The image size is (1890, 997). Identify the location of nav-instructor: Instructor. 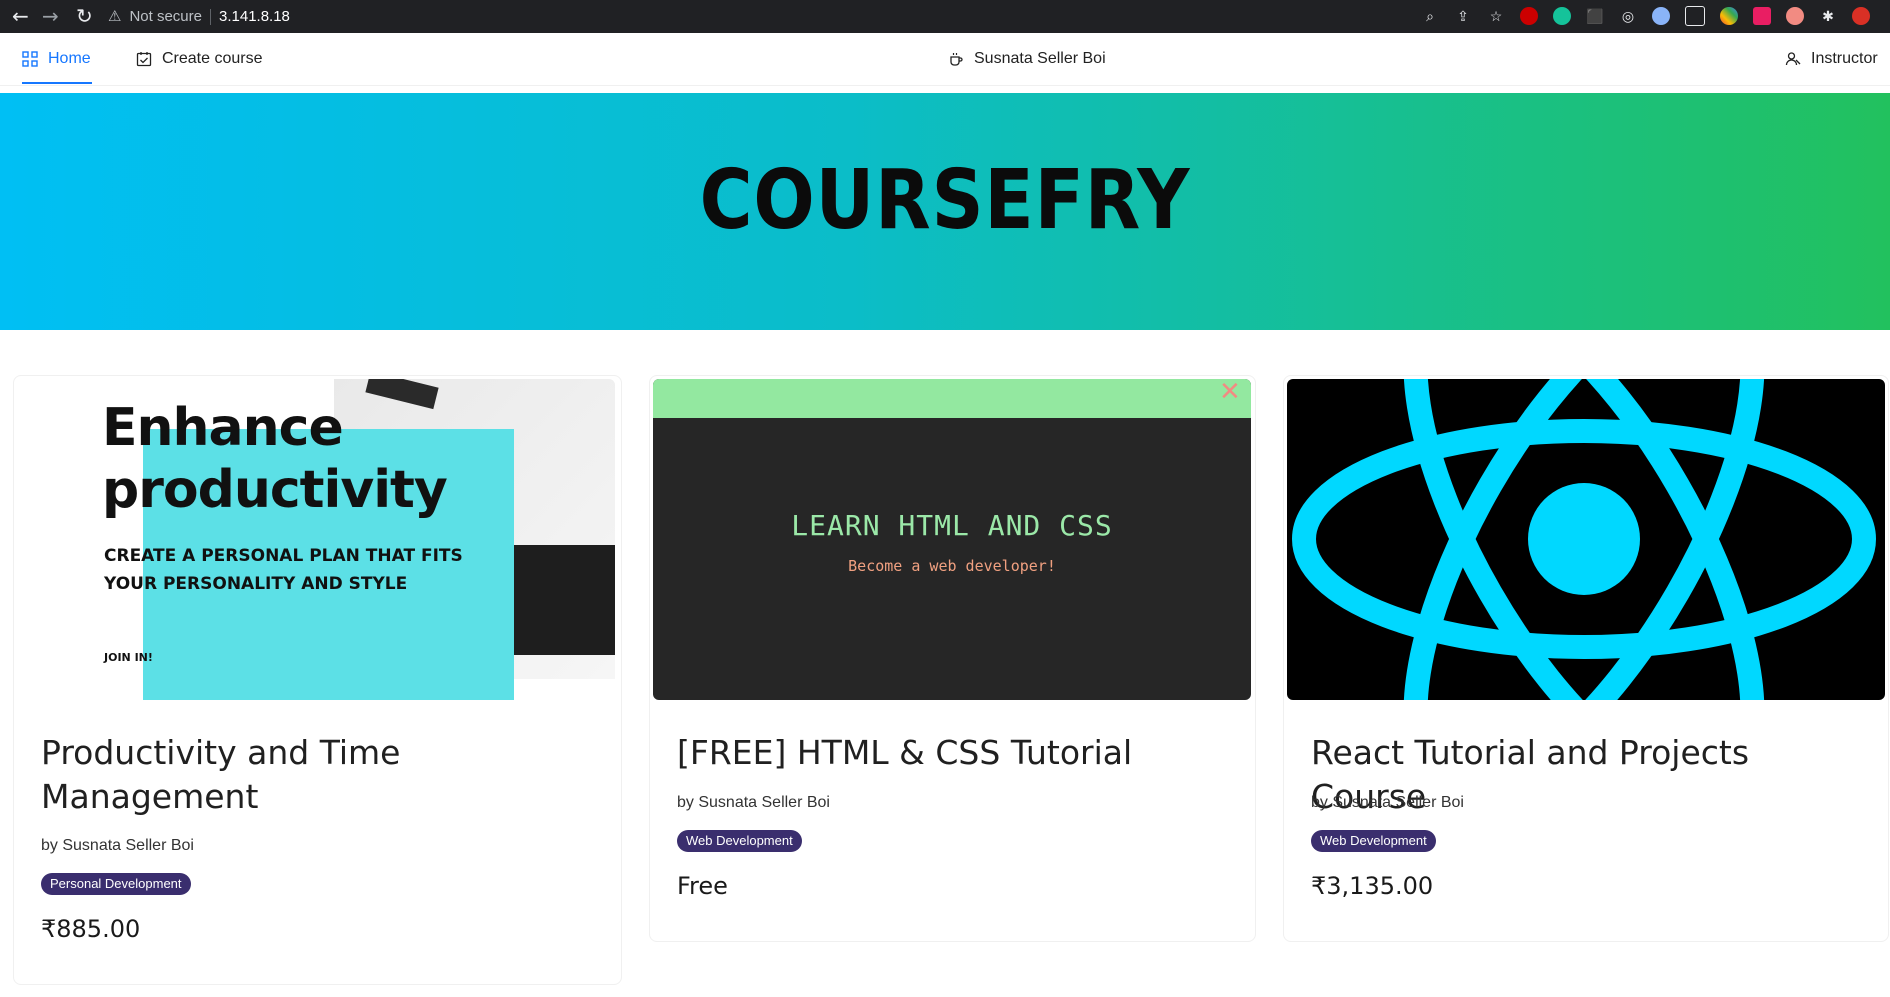
(1831, 59).